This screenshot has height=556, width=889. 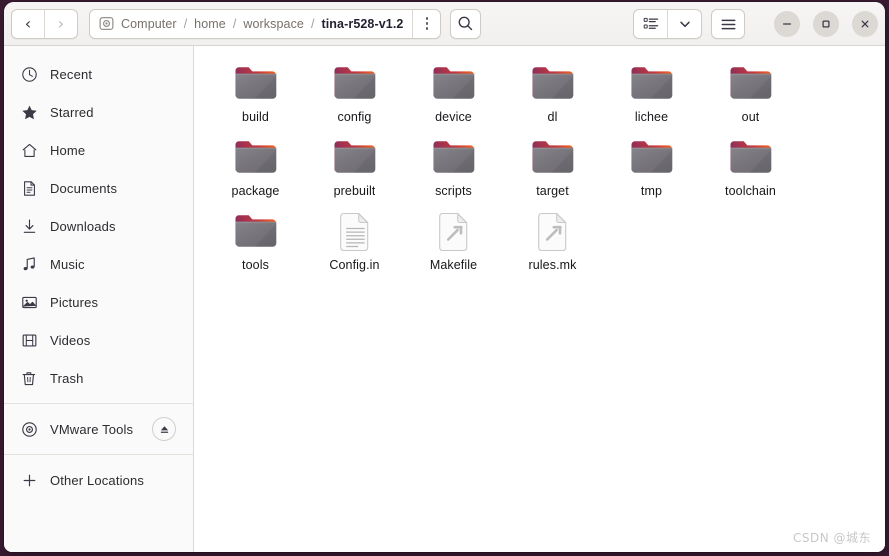 I want to click on forward-button: ›, so click(x=61, y=24).